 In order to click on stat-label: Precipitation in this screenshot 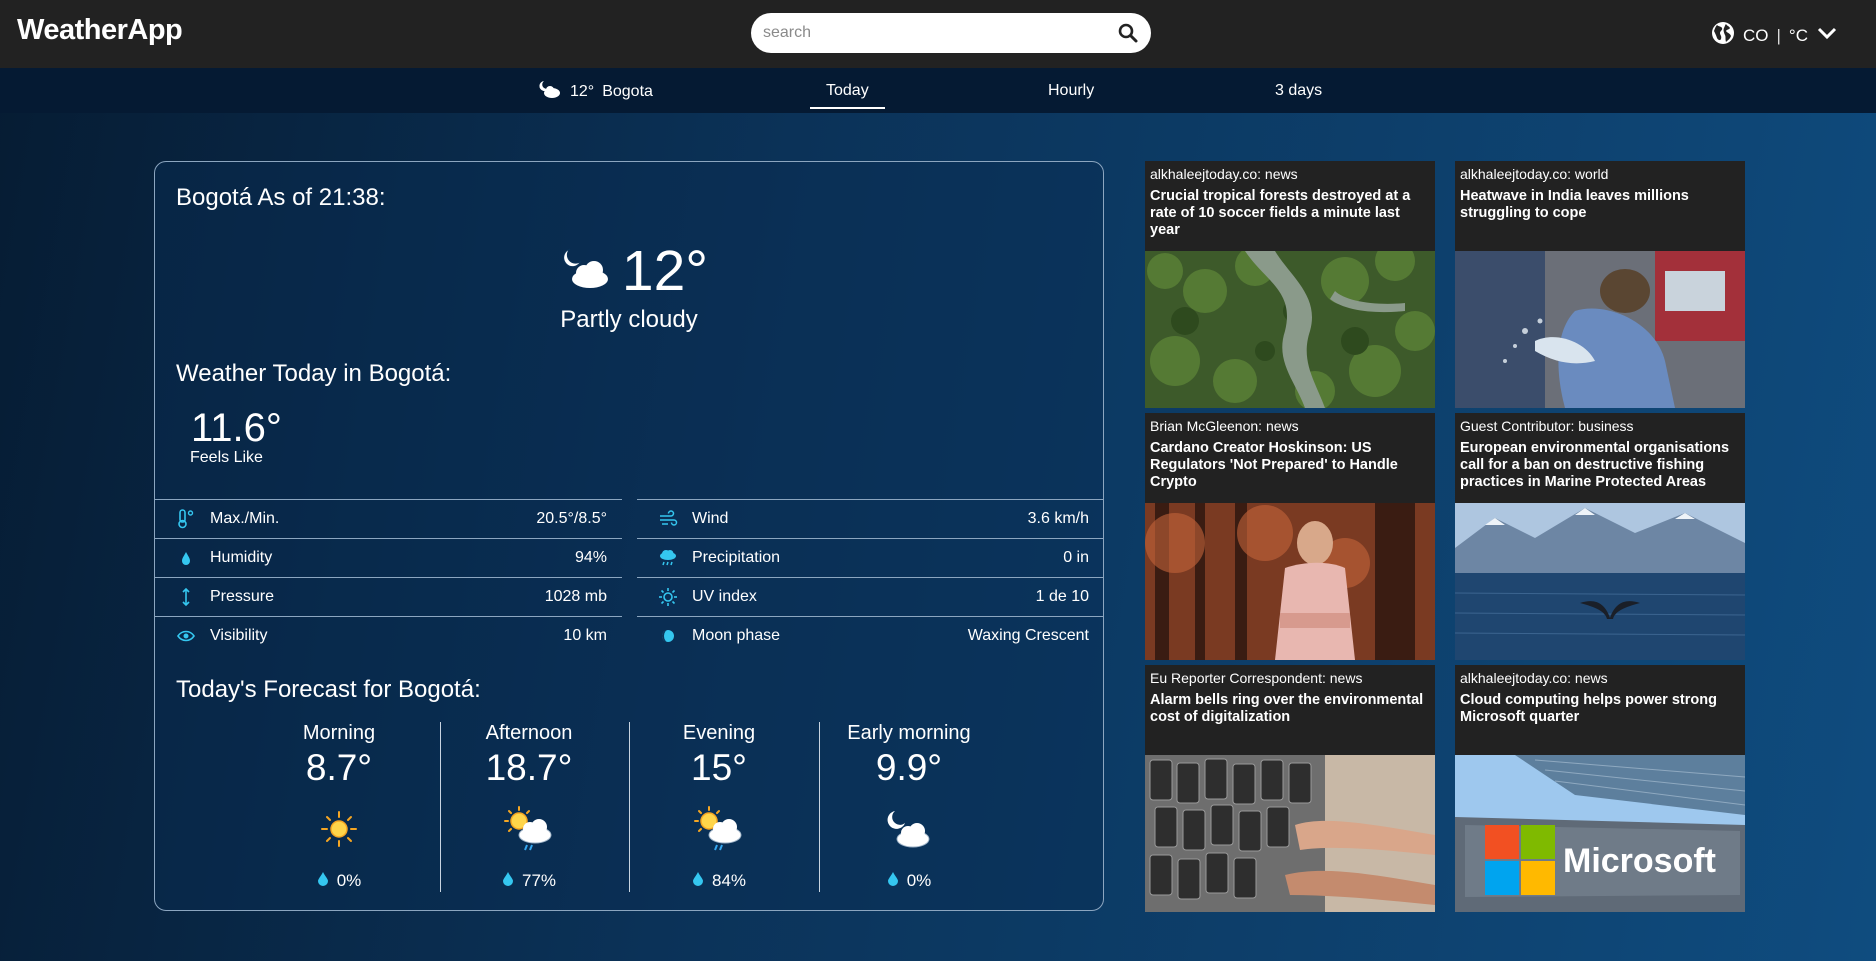, I will do `click(736, 557)`.